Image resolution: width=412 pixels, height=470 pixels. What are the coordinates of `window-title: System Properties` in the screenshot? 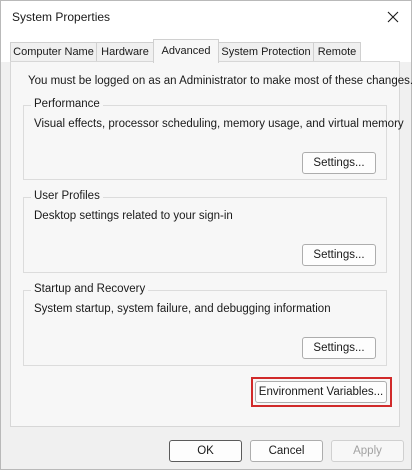 It's located at (61, 17).